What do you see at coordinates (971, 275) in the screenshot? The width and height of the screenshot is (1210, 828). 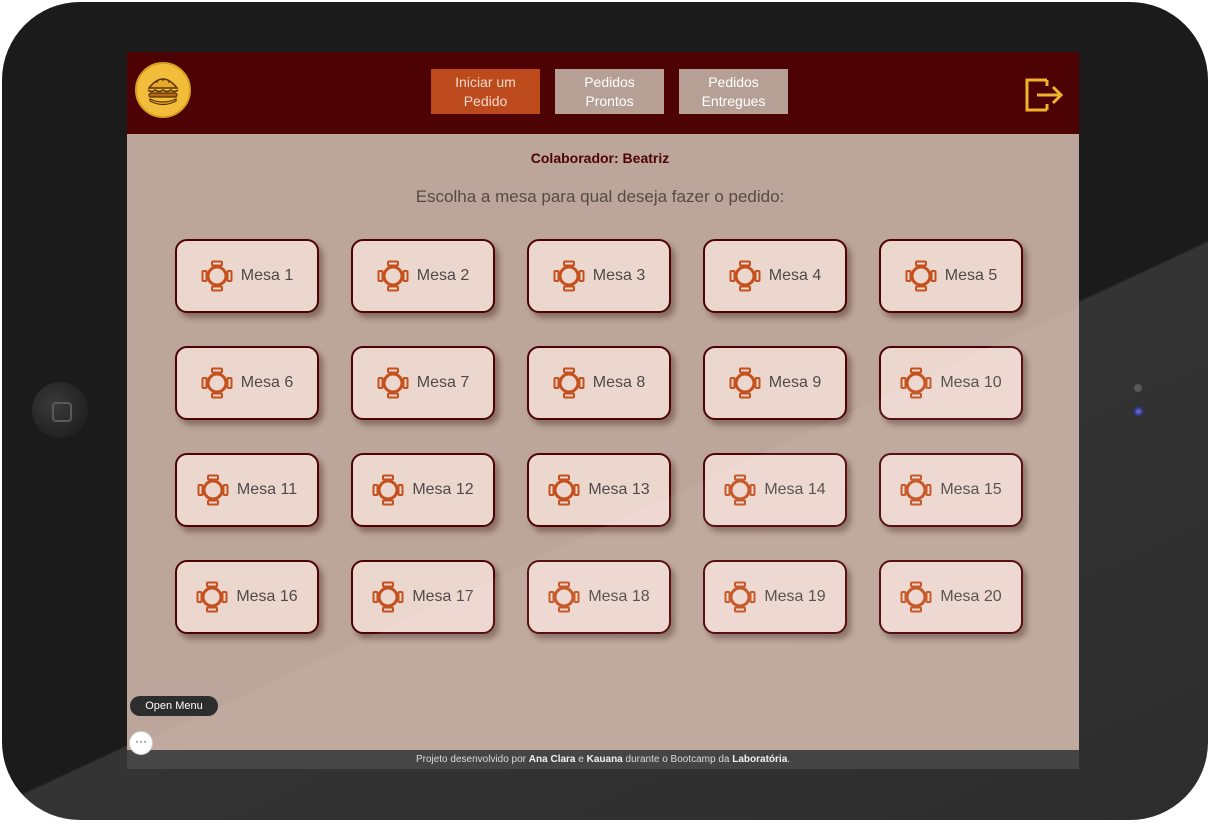 I see `table-label: Mesa 5` at bounding box center [971, 275].